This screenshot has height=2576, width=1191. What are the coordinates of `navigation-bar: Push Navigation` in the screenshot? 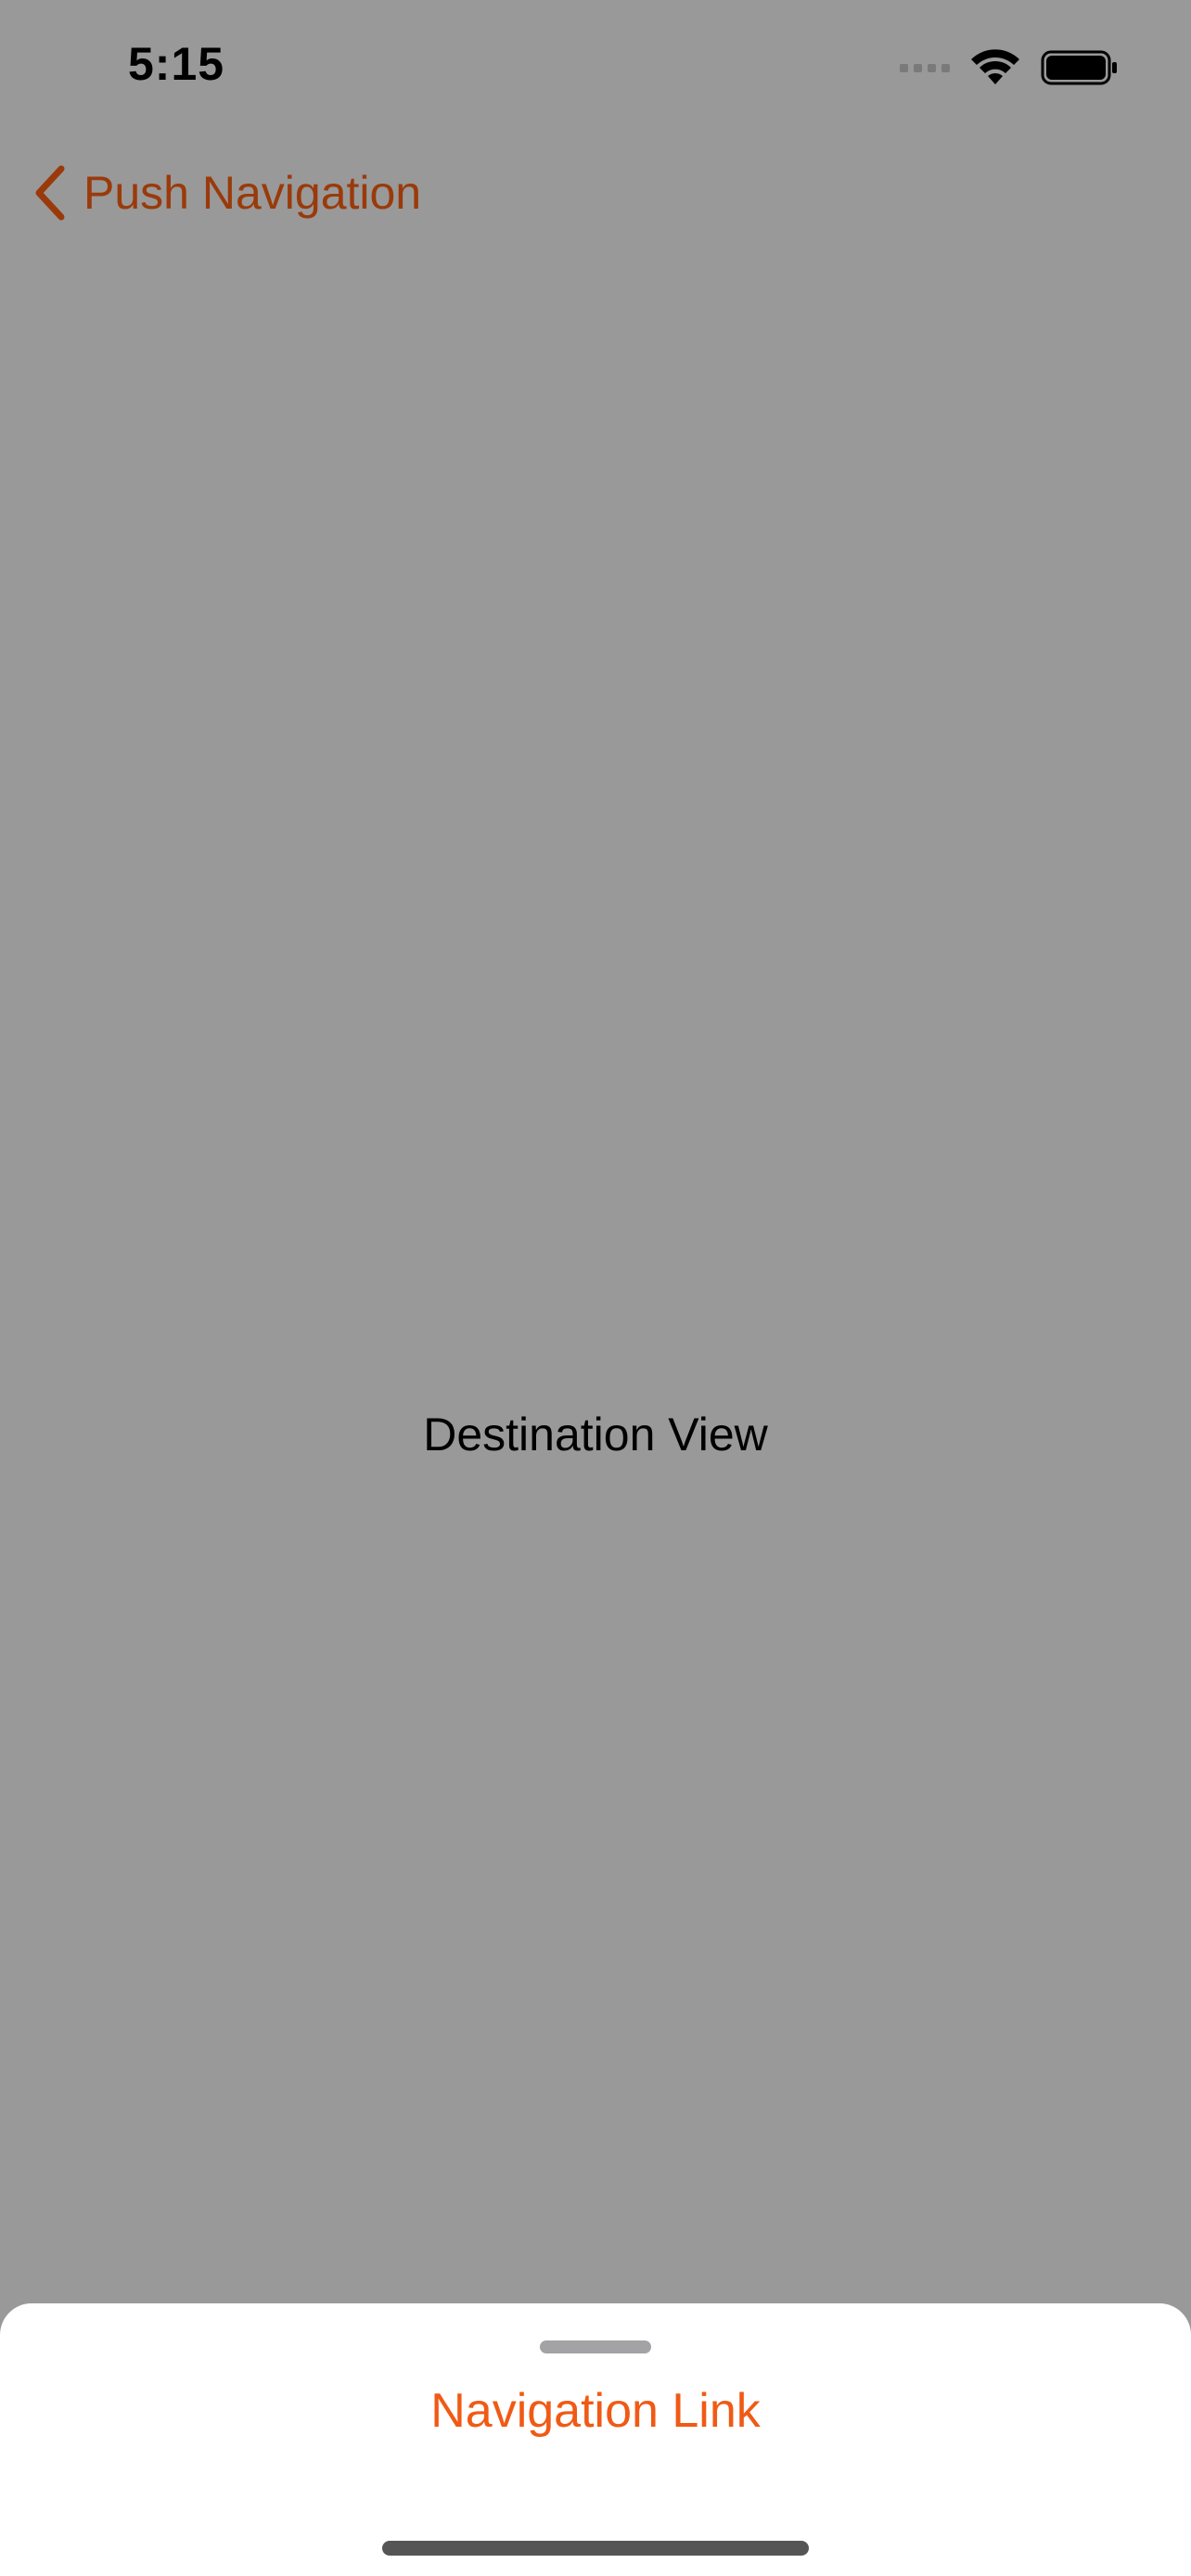 It's located at (595, 192).